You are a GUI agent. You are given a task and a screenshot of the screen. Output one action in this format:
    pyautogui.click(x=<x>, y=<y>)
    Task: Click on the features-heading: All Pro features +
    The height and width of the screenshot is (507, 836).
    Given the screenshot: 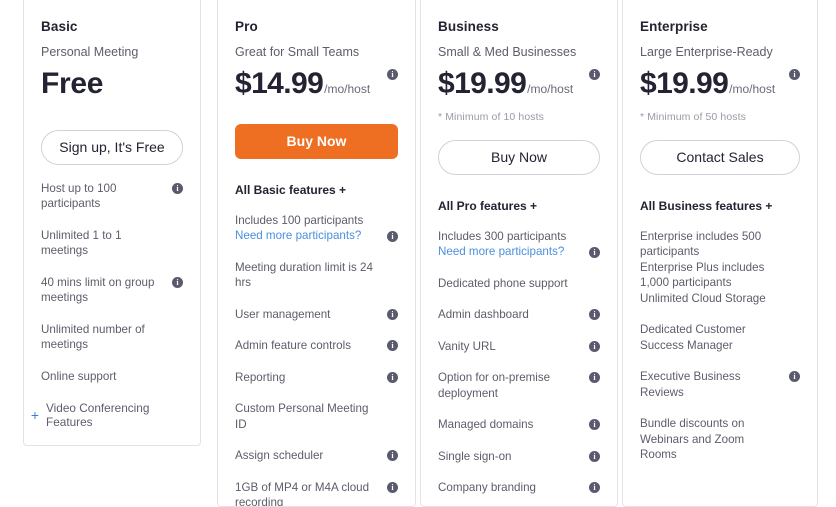 What is the action you would take?
    pyautogui.click(x=519, y=206)
    